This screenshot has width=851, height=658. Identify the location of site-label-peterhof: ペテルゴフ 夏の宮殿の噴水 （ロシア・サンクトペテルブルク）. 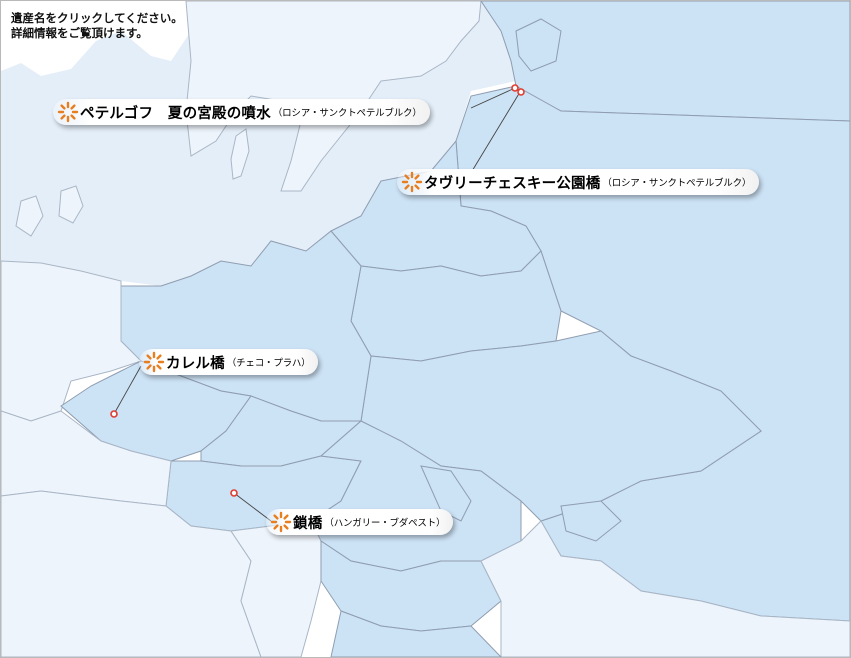
(241, 112).